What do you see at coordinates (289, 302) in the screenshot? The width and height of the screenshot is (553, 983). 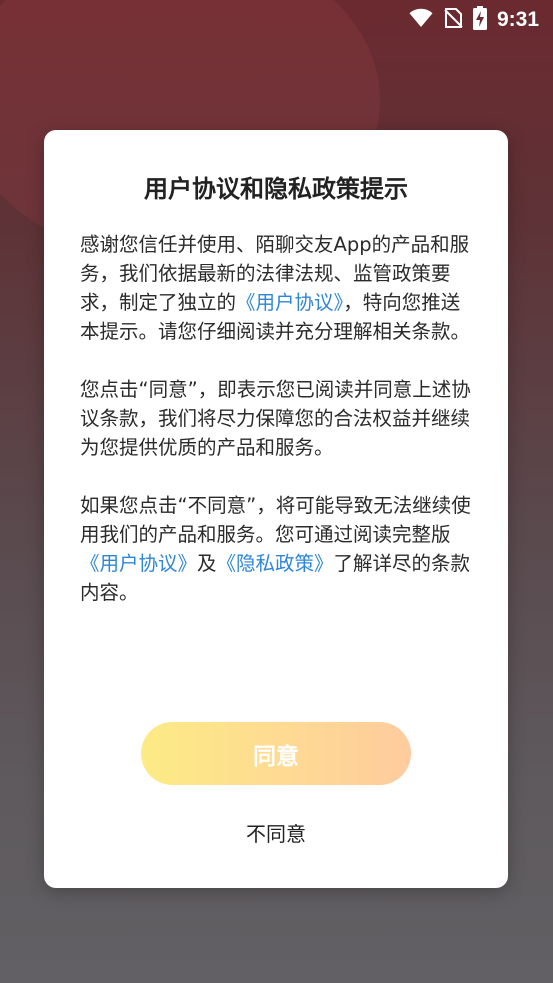 I see `user-agreement-link: 《用户协议》` at bounding box center [289, 302].